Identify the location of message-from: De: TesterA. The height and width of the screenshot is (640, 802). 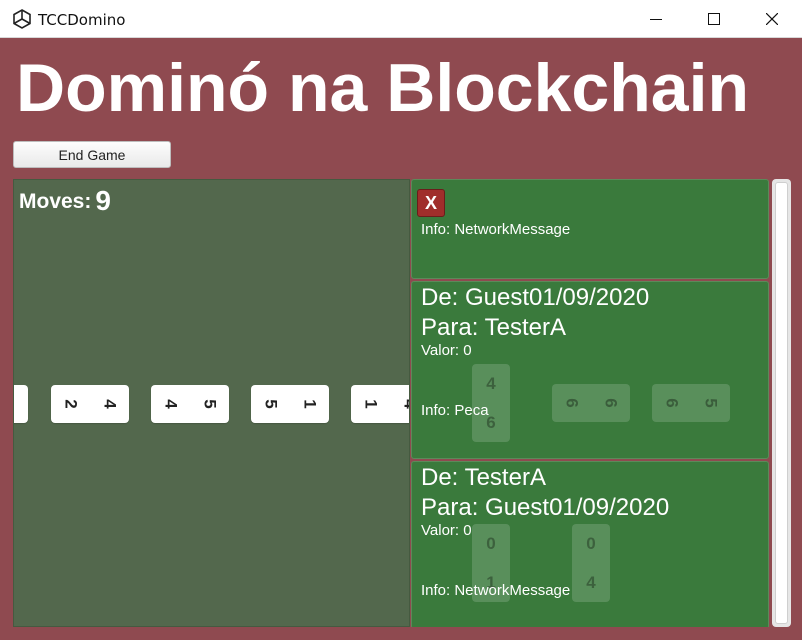
(483, 477).